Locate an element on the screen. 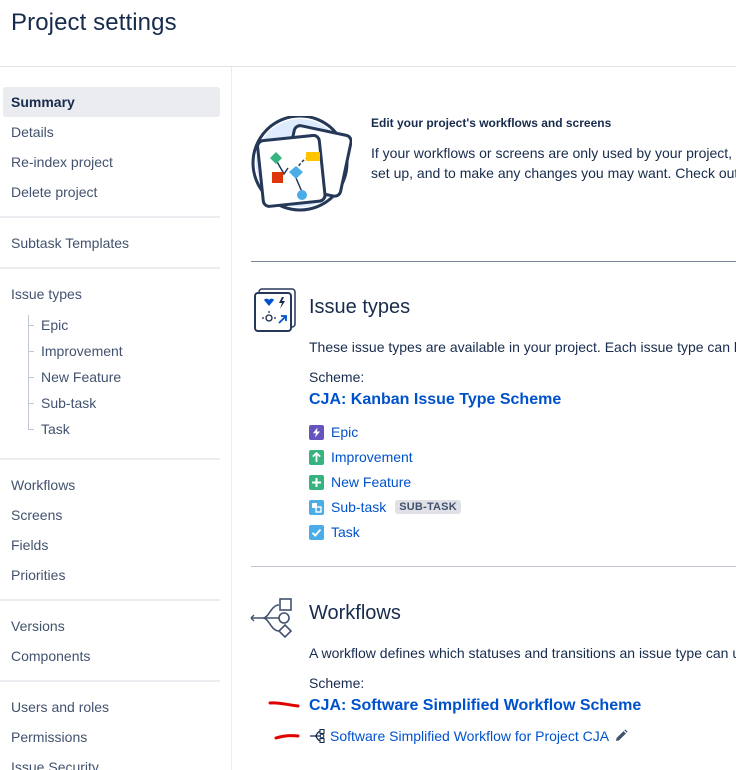 This screenshot has height=770, width=736. sidebar-subitem-improvement: Improvement is located at coordinates (82, 351).